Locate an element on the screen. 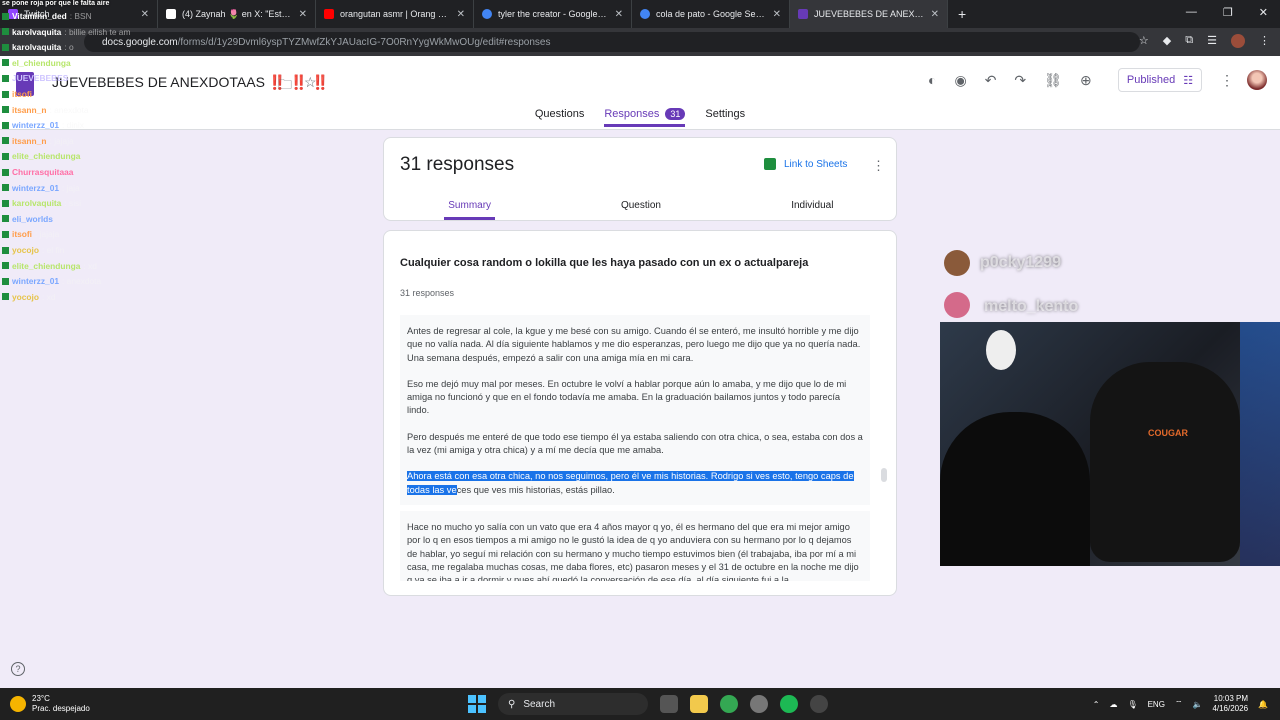  puzzle-icon: ⧉ is located at coordinates (1189, 41).